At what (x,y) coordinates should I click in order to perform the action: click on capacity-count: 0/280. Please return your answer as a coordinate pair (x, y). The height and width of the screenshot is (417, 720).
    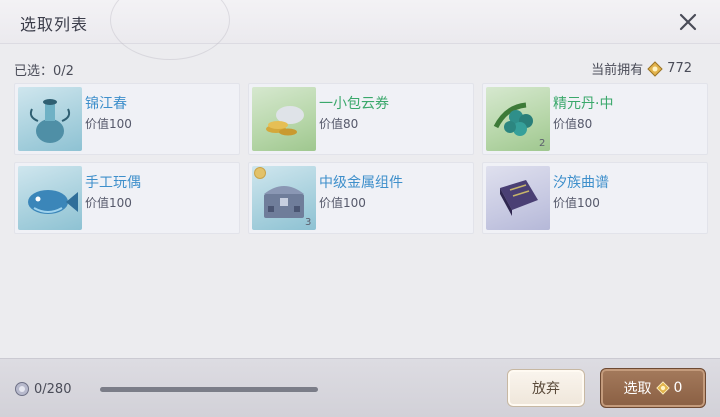
    Looking at the image, I should click on (42, 389).